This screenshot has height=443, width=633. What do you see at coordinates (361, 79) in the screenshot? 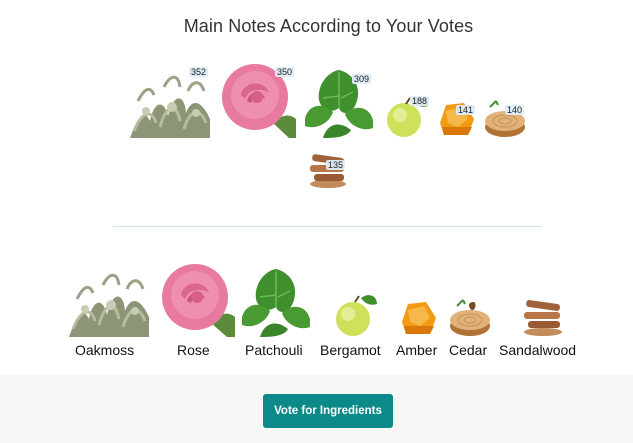
I see `vote-count-patchouli: 309` at bounding box center [361, 79].